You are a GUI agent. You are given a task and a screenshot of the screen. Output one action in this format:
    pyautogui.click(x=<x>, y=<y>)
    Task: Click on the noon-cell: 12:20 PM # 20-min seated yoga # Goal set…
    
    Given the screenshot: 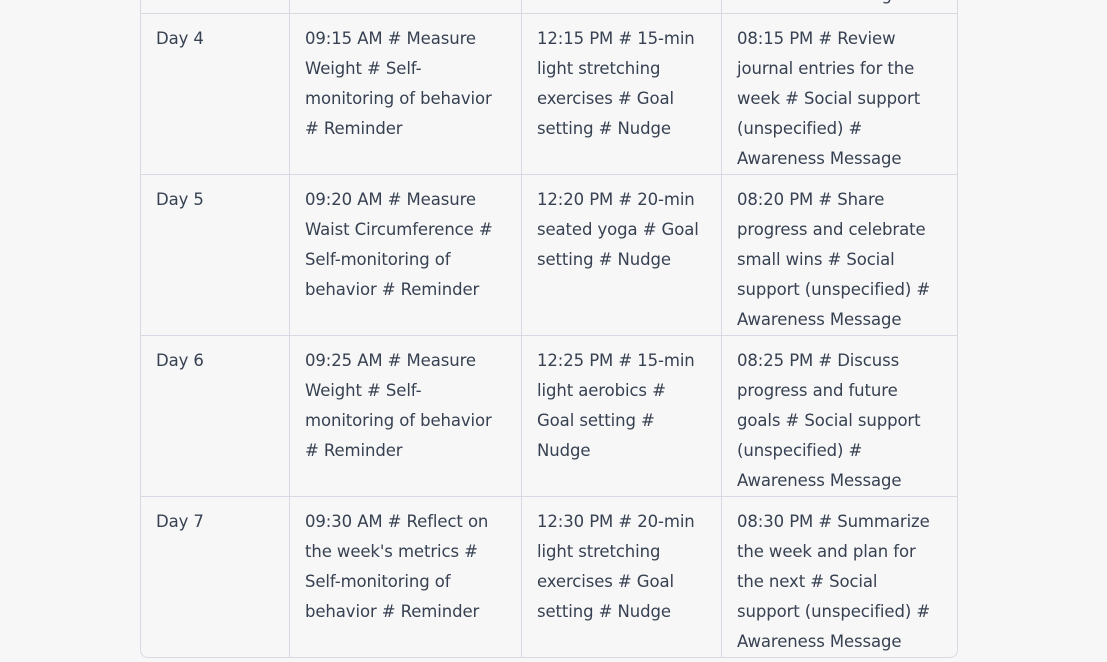 What is the action you would take?
    pyautogui.click(x=621, y=255)
    